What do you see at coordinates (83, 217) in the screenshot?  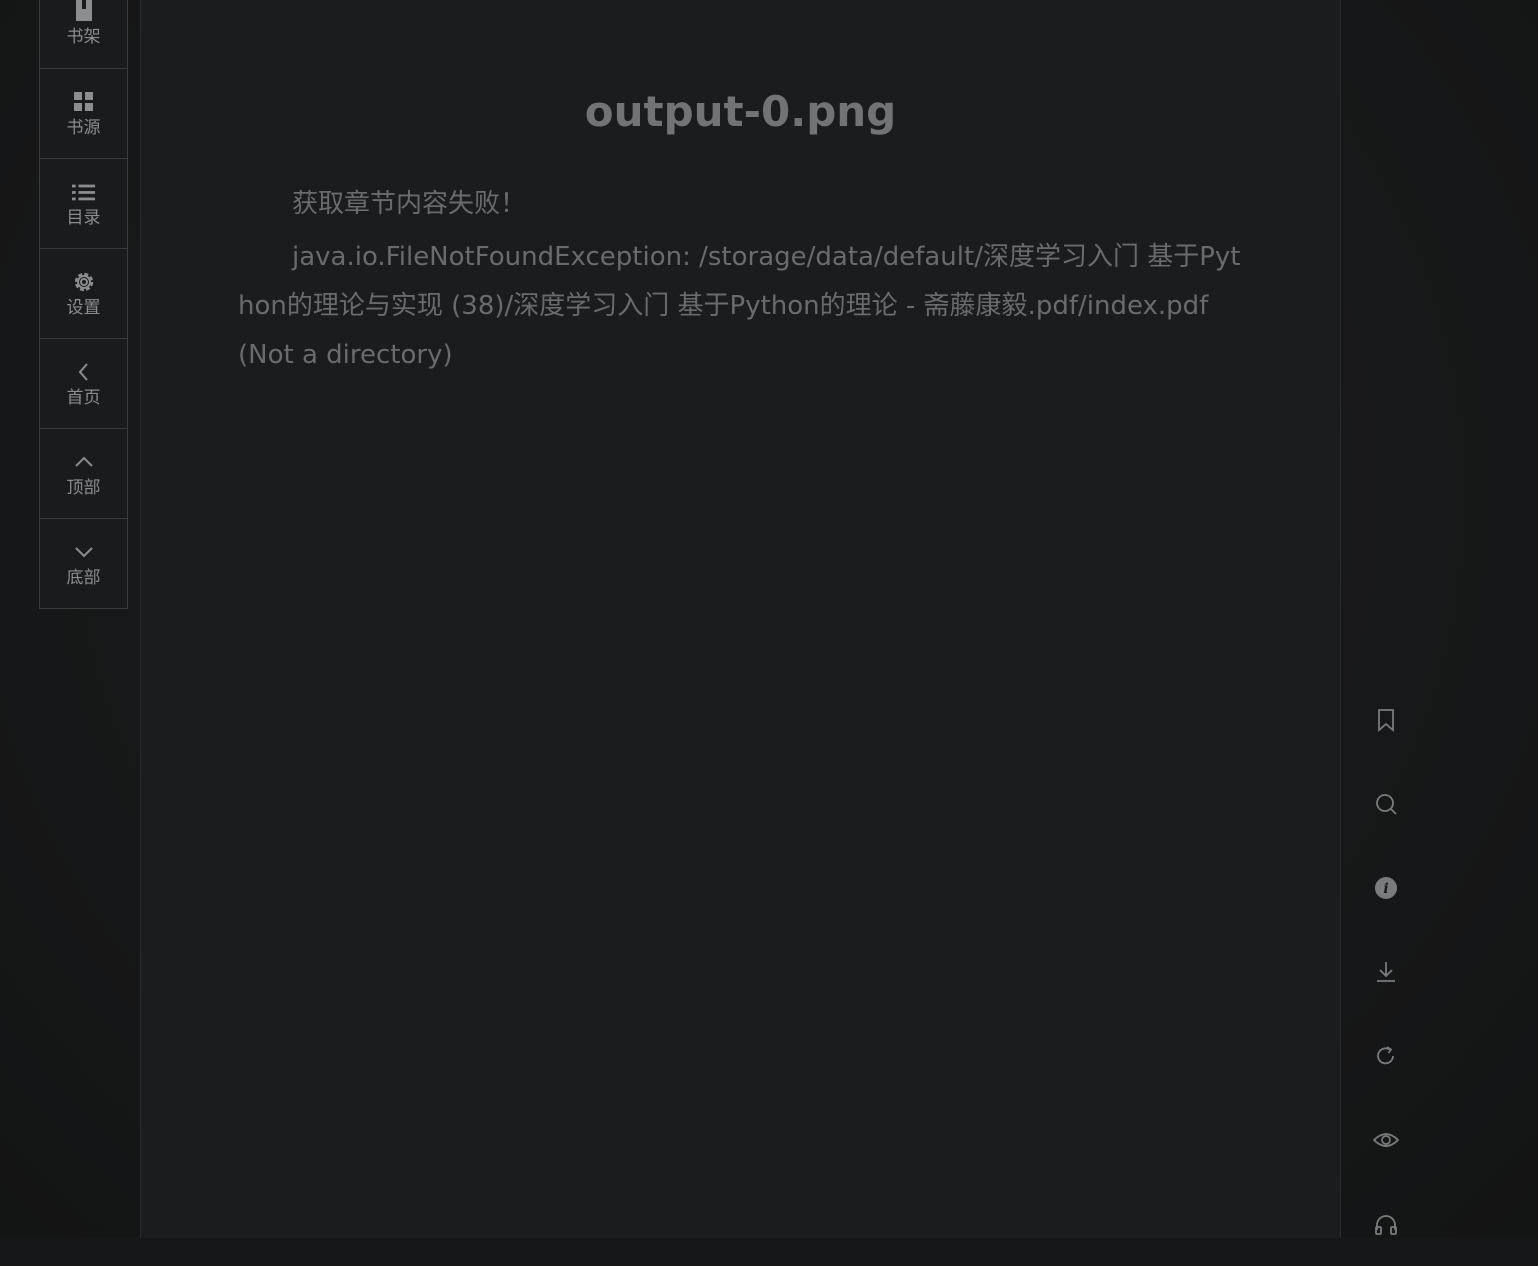 I see `toolbar-label: 目录` at bounding box center [83, 217].